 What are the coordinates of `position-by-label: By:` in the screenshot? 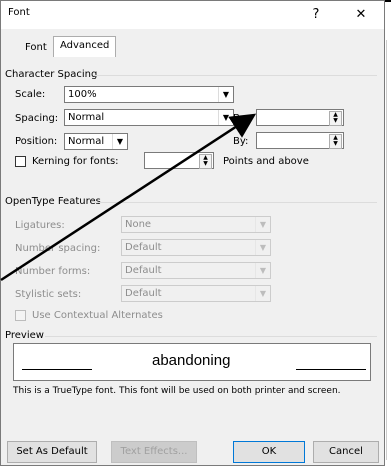 It's located at (241, 141).